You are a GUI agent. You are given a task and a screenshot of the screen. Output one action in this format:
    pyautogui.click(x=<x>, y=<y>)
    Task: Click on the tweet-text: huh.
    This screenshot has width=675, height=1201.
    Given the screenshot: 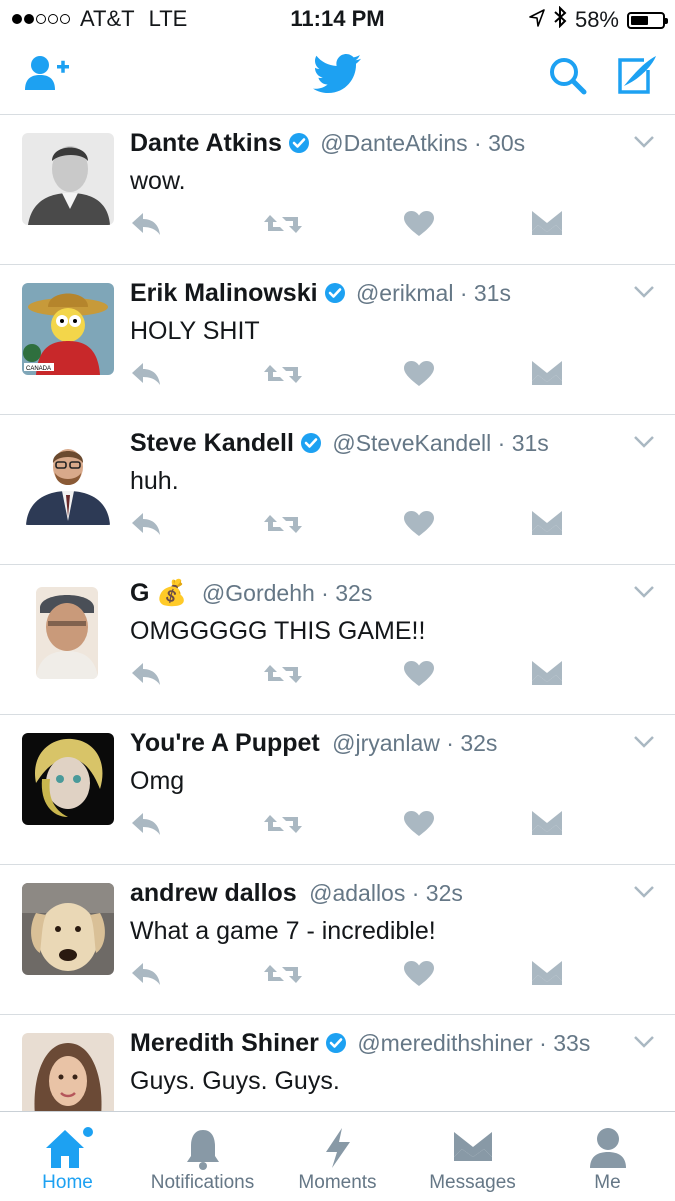 What is the action you would take?
    pyautogui.click(x=154, y=481)
    